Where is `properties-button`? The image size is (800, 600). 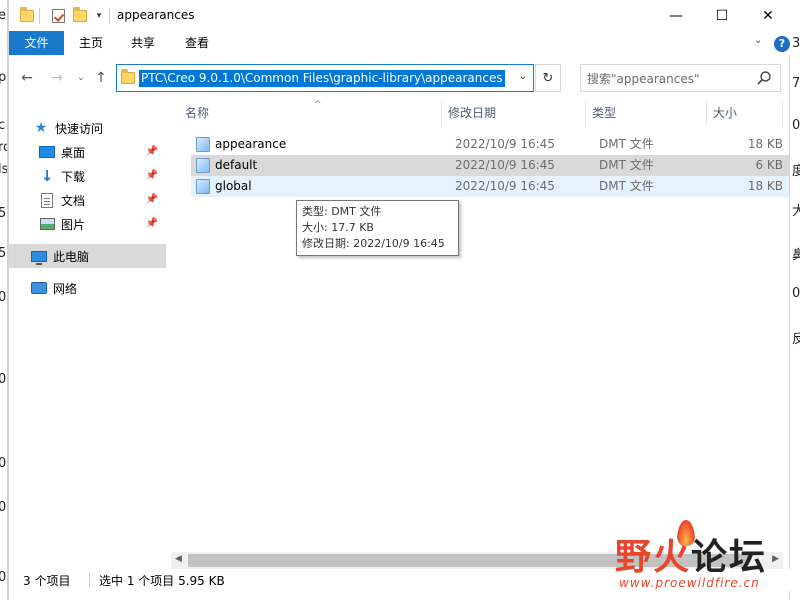
properties-button is located at coordinates (58, 16).